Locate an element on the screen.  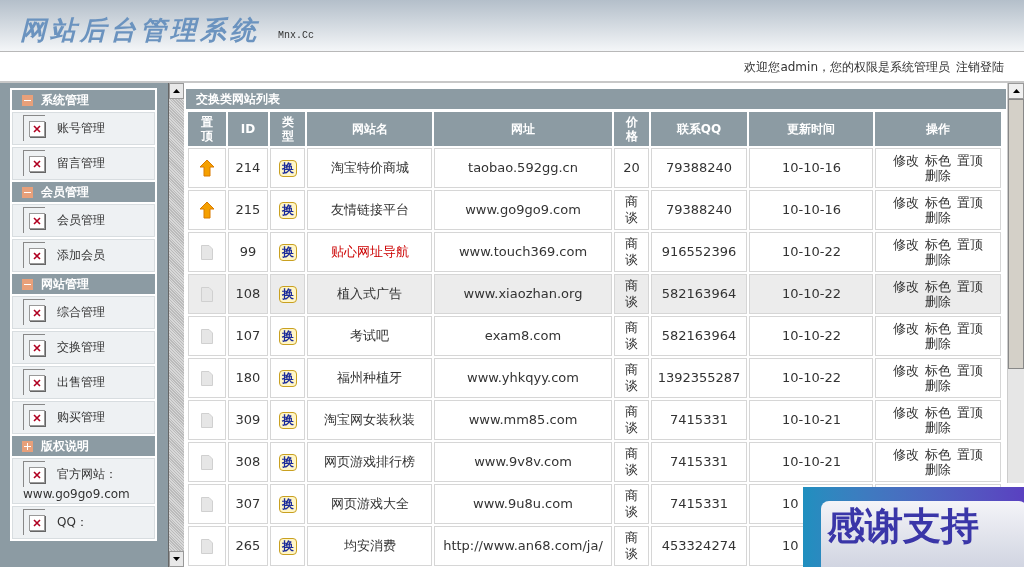
menu-item: 综合管理 is located at coordinates (83, 312).